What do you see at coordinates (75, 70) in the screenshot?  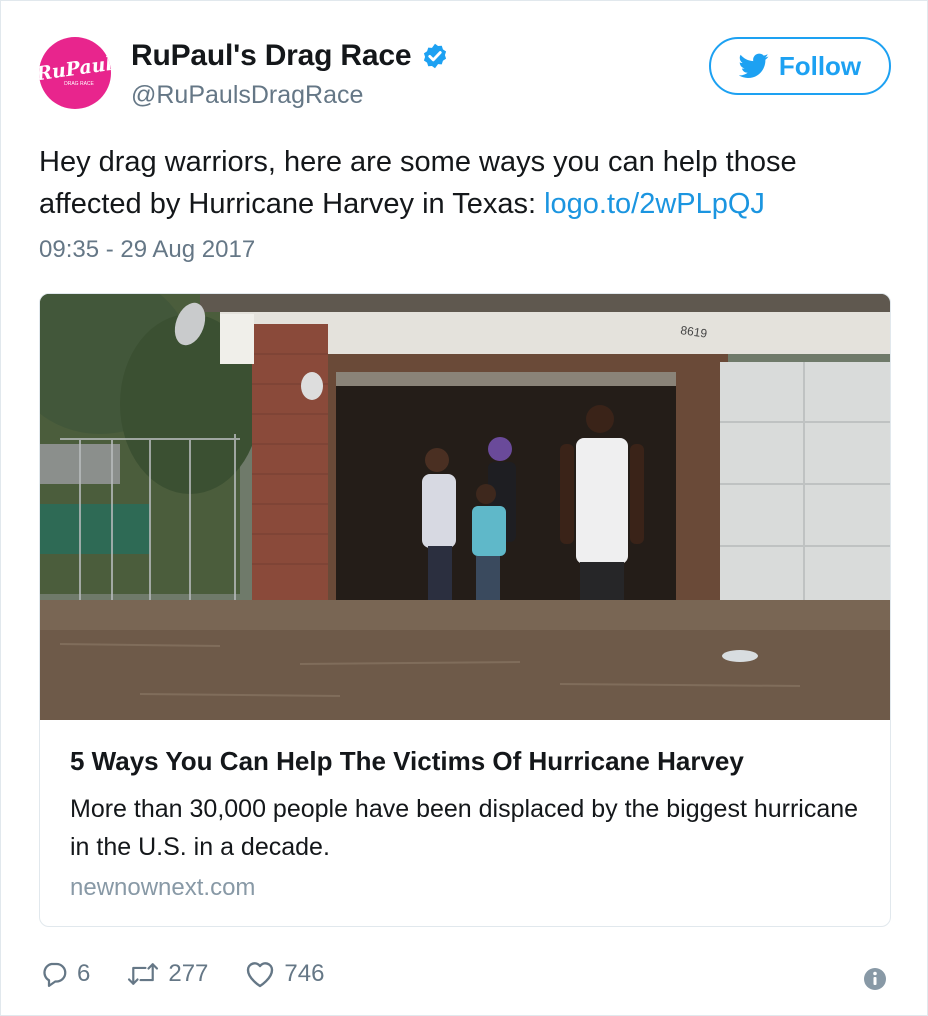 I see `rupaul-logo: RuPaul DRAG RACE` at bounding box center [75, 70].